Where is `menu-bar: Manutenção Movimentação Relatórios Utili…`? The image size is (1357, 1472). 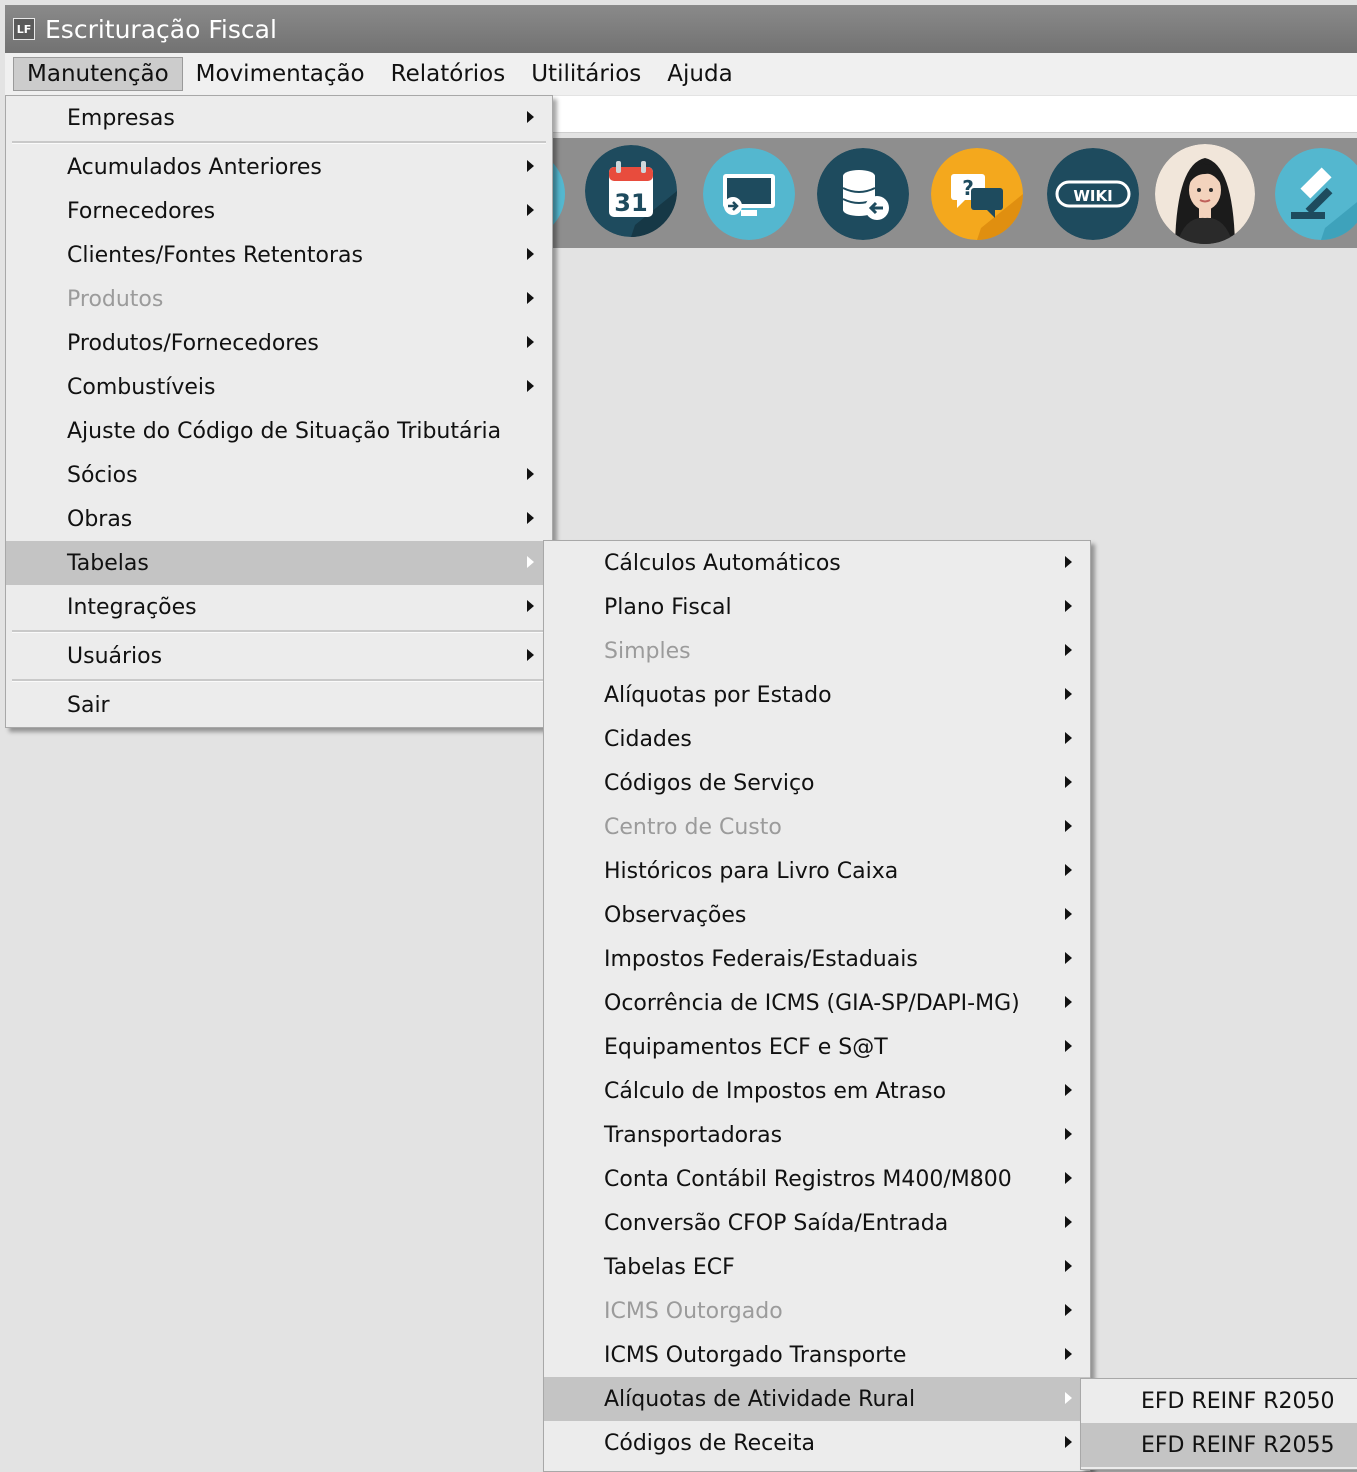 menu-bar: Manutenção Movimentação Relatórios Utili… is located at coordinates (681, 74).